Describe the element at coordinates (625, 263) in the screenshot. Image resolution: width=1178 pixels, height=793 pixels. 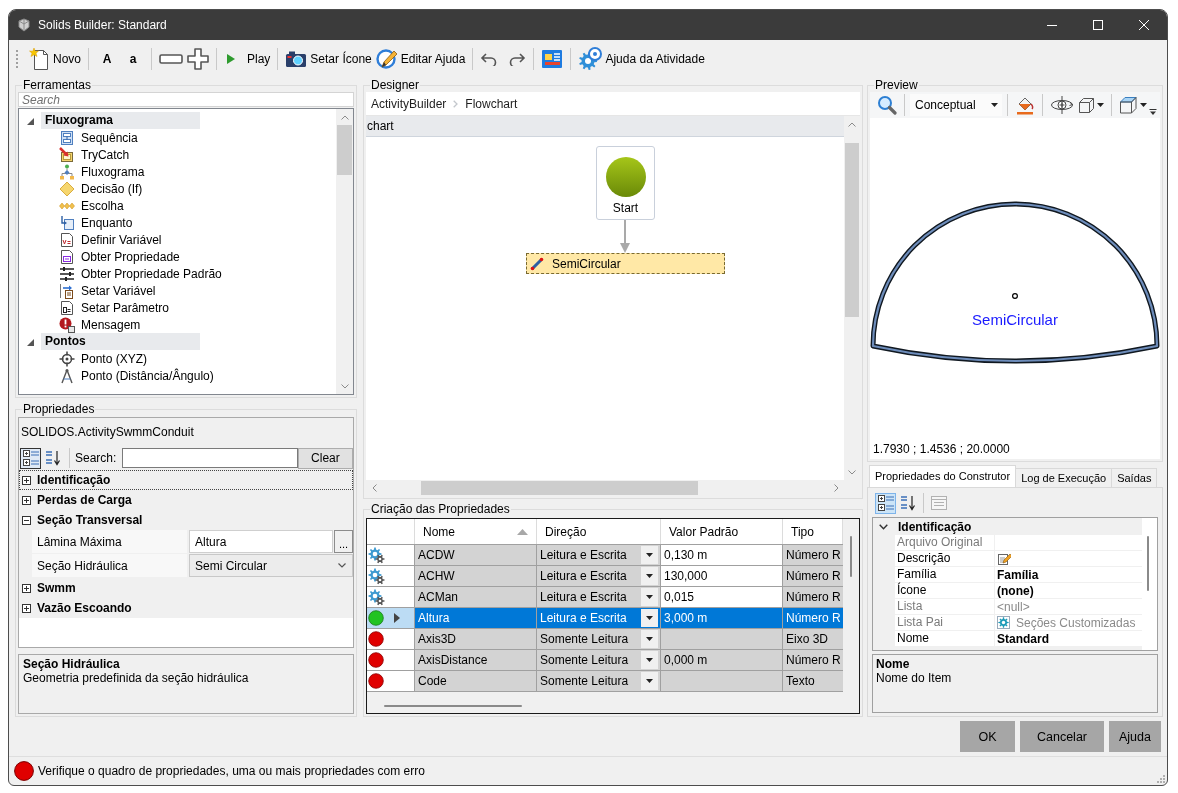
I see `activity-node: SemiCircular` at that location.